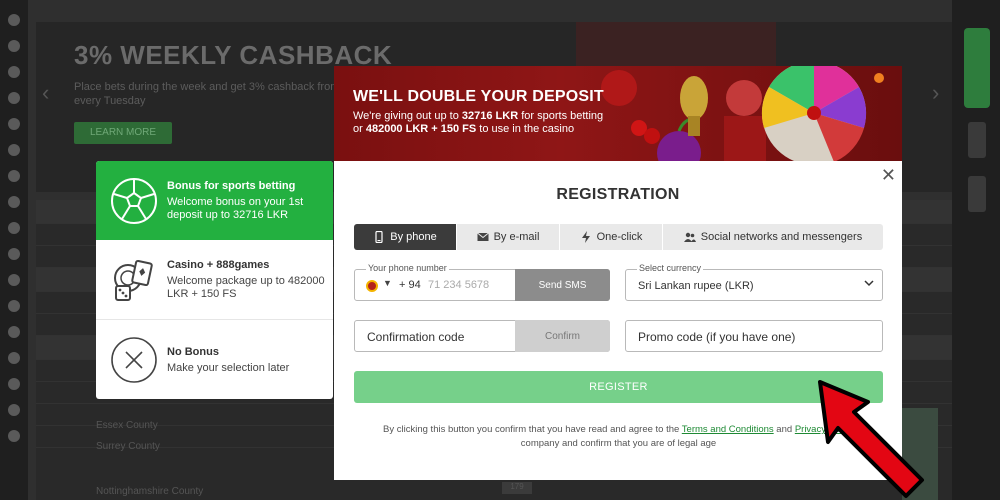 This screenshot has height=500, width=1000. Describe the element at coordinates (517, 488) in the screenshot. I see `score-cell: 179` at that location.